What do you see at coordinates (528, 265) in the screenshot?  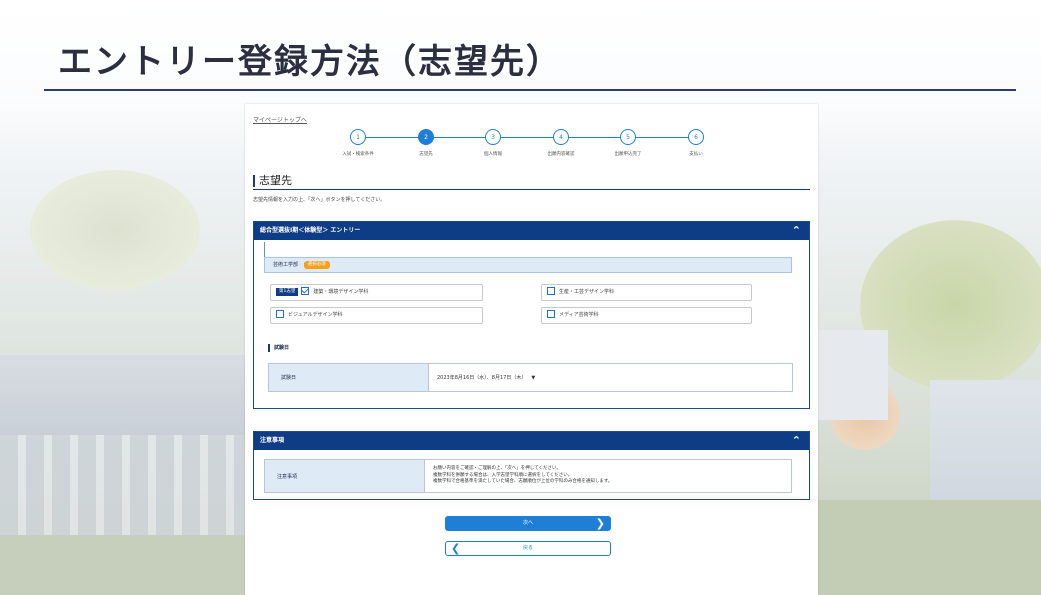 I see `department-bar: 芸術工学部 選択必須` at bounding box center [528, 265].